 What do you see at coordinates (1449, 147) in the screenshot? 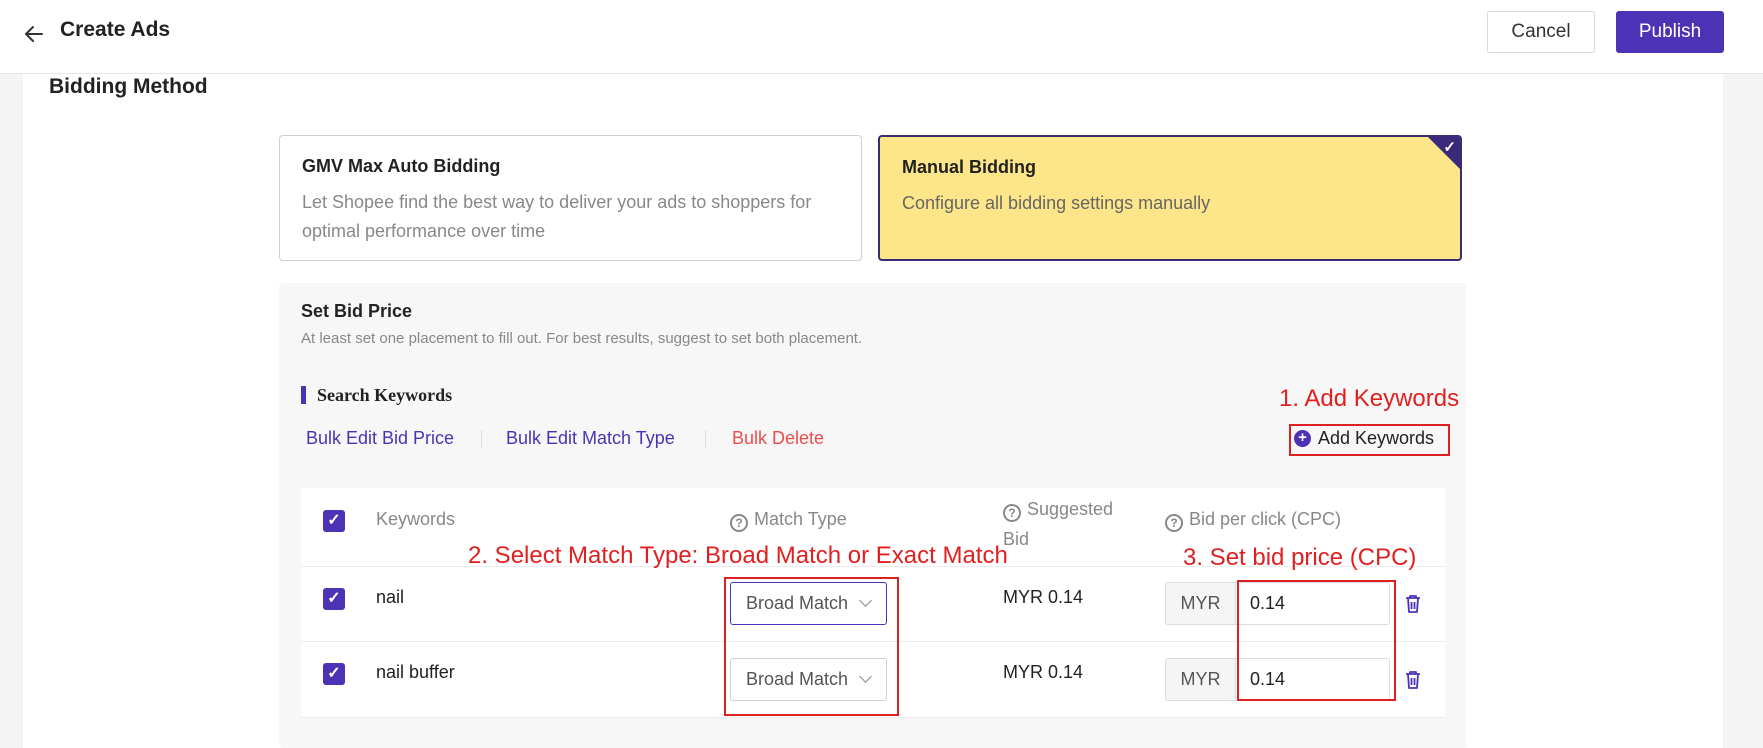
I see `check-icon: ✓` at bounding box center [1449, 147].